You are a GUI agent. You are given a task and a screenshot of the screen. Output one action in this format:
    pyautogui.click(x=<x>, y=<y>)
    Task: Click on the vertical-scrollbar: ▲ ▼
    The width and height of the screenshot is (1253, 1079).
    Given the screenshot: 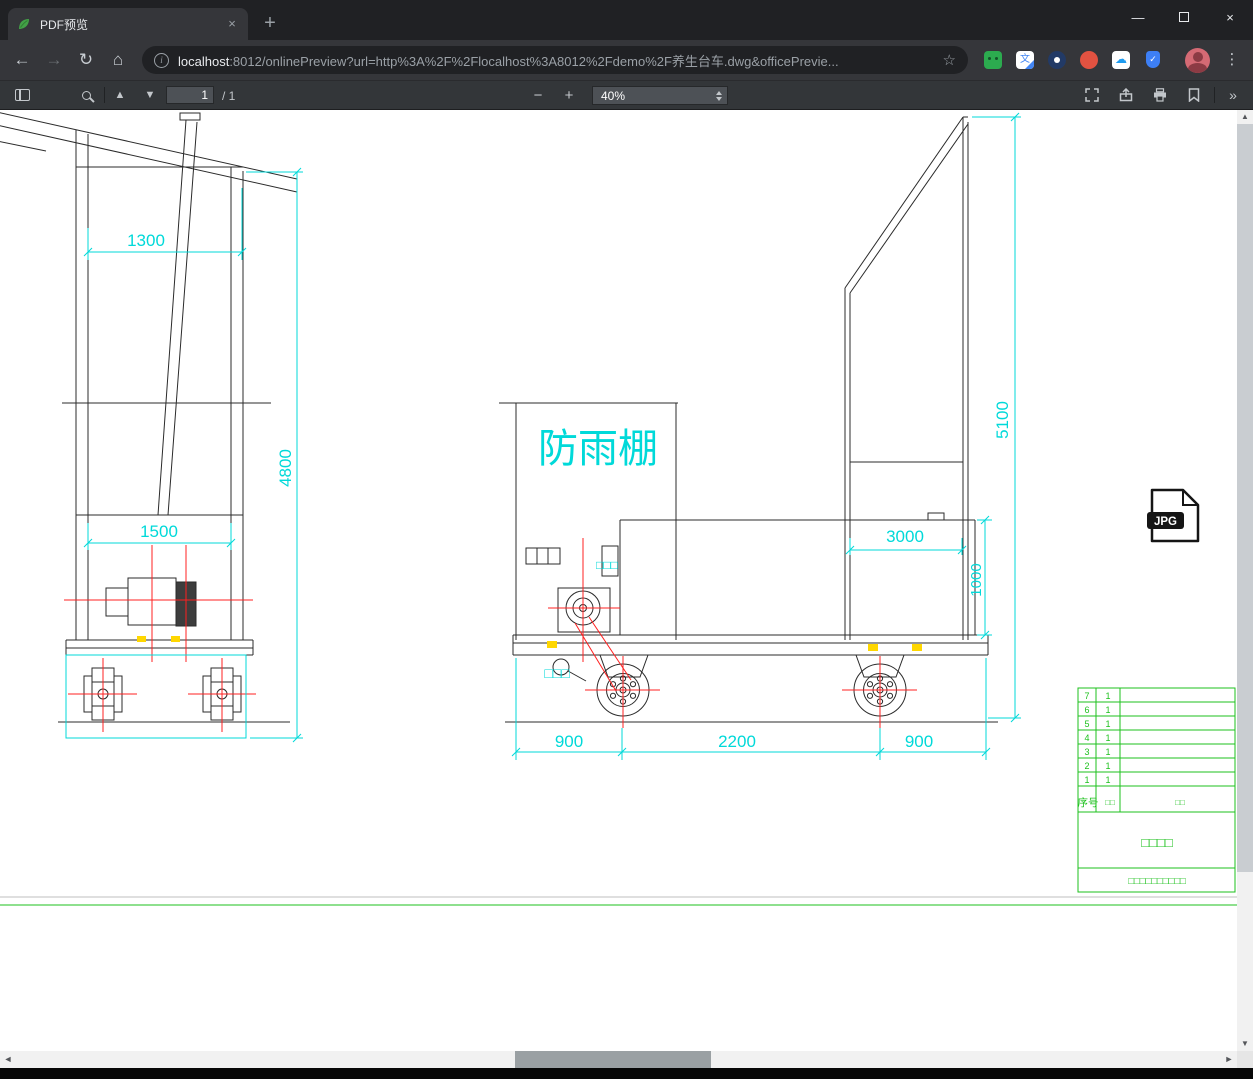 What is the action you would take?
    pyautogui.click(x=1245, y=580)
    